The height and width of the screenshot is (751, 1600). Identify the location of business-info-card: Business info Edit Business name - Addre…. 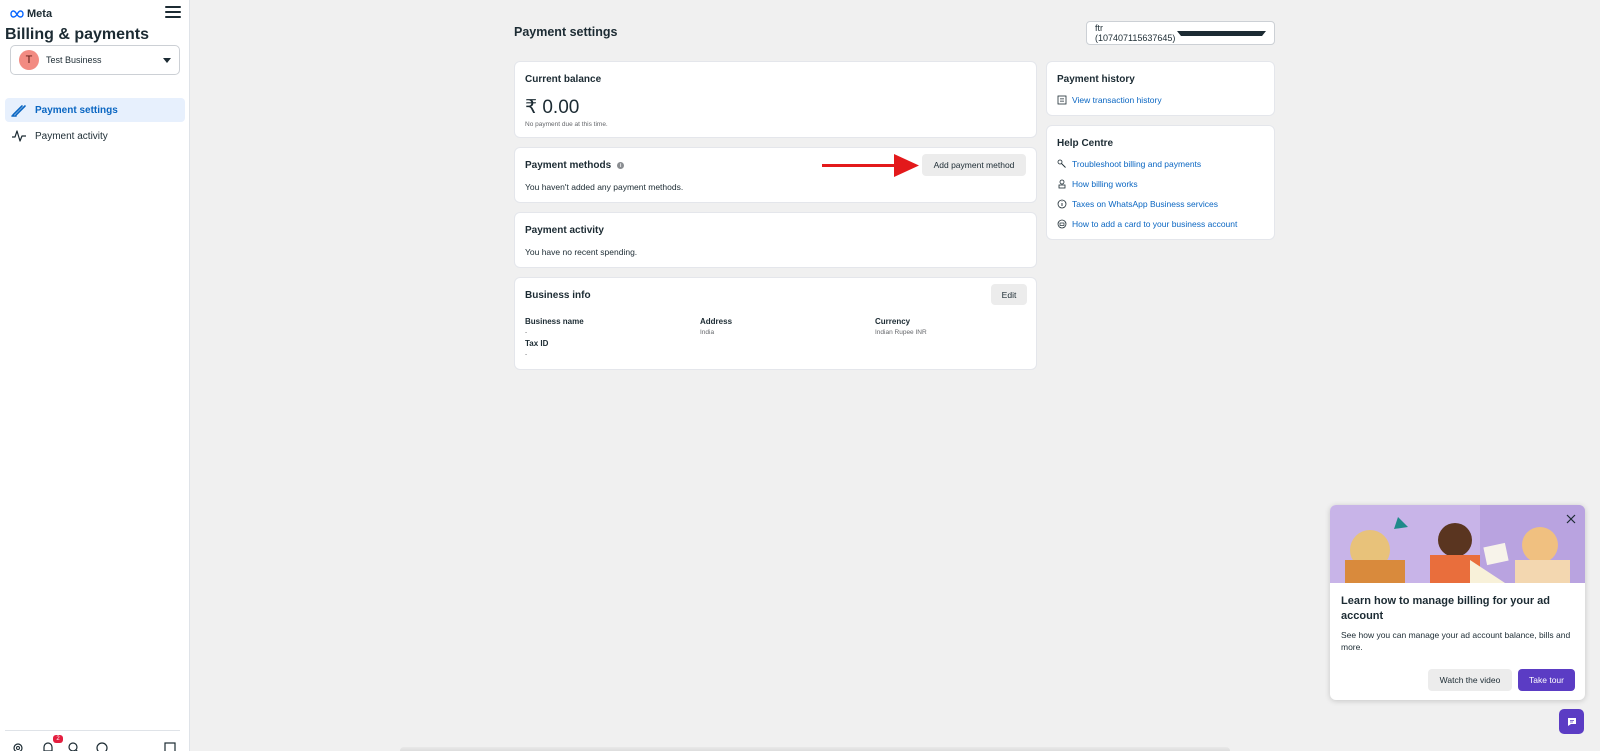
(775, 323).